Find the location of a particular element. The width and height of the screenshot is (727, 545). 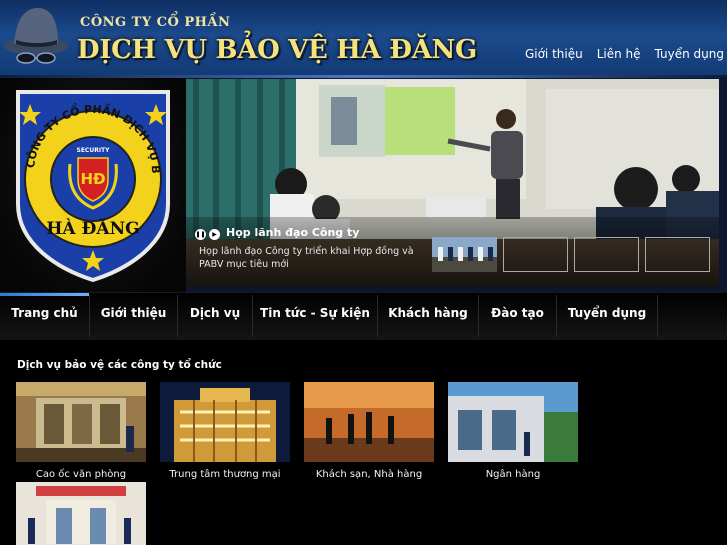

top-nav: Giới thiệu Liên hệ Tuyển dụng is located at coordinates (624, 54).